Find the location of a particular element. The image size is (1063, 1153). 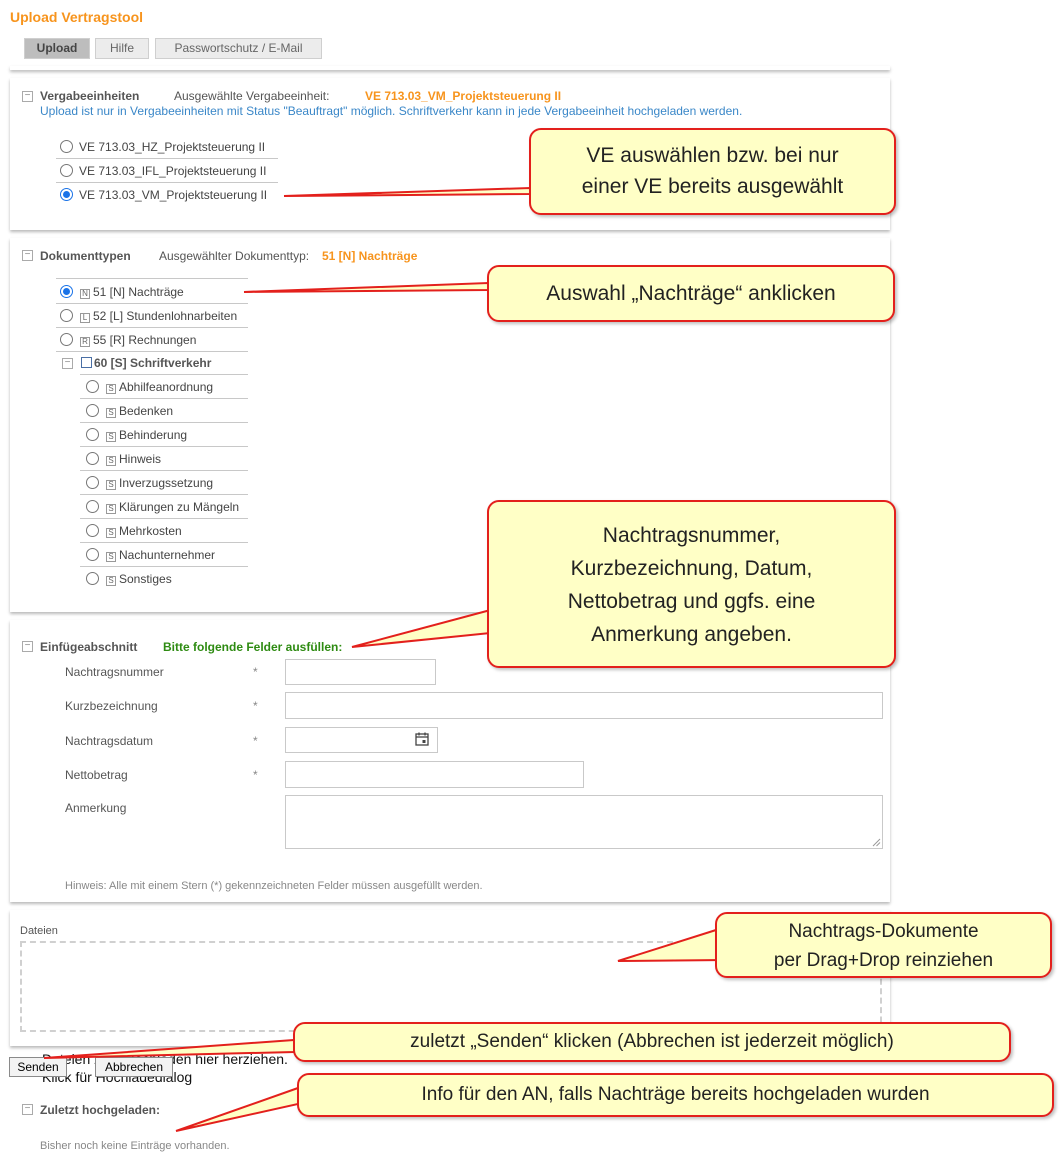

field-label-anmerkung: Anmerkung is located at coordinates (96, 808).